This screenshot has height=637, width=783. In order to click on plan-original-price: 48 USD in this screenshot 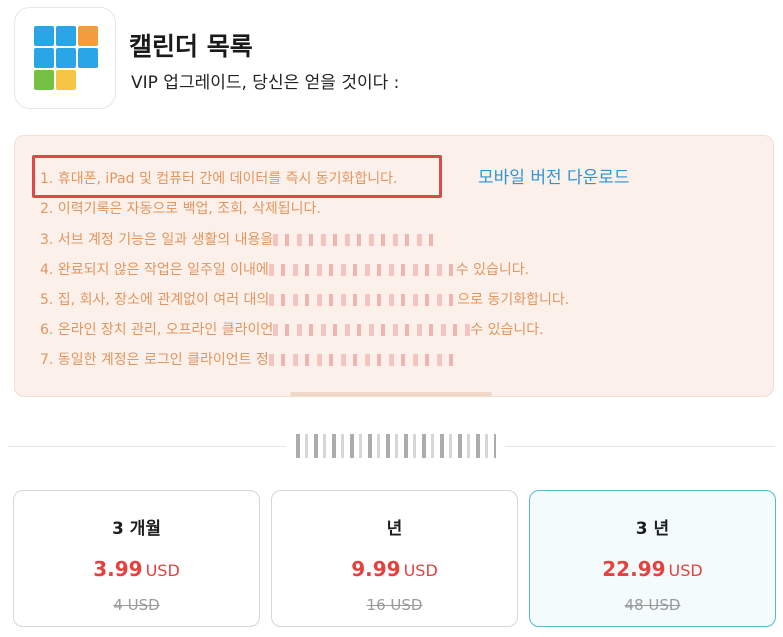, I will do `click(652, 605)`.